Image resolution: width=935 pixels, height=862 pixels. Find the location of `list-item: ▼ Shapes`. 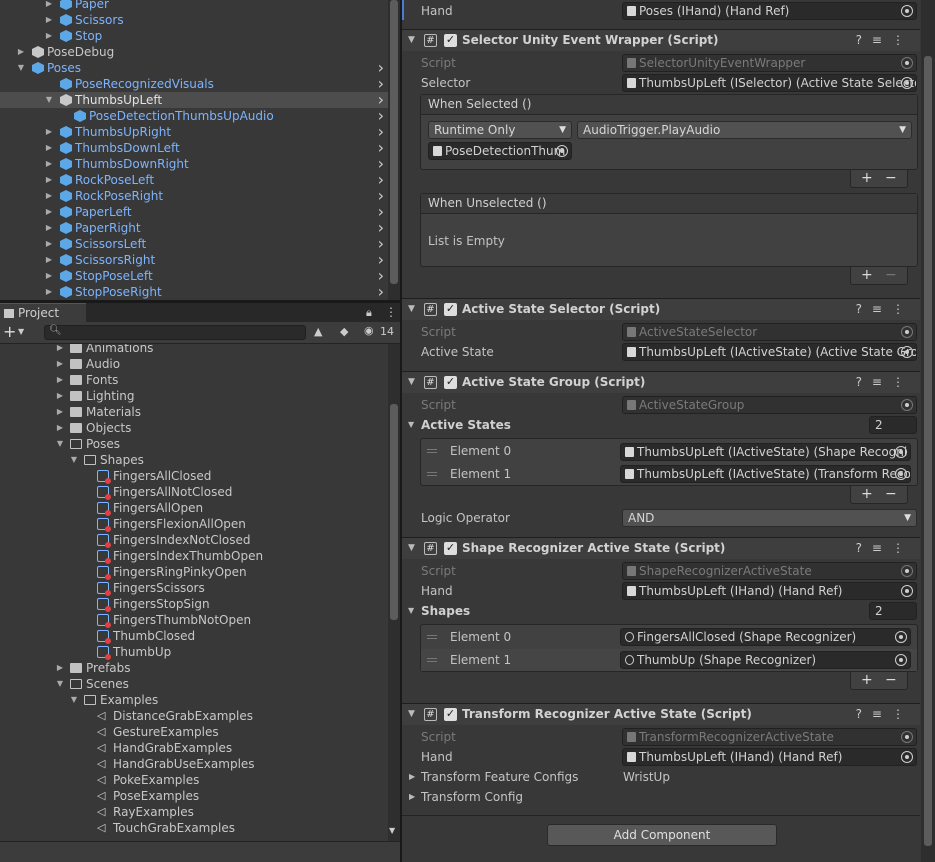

list-item: ▼ Shapes is located at coordinates (196, 460).